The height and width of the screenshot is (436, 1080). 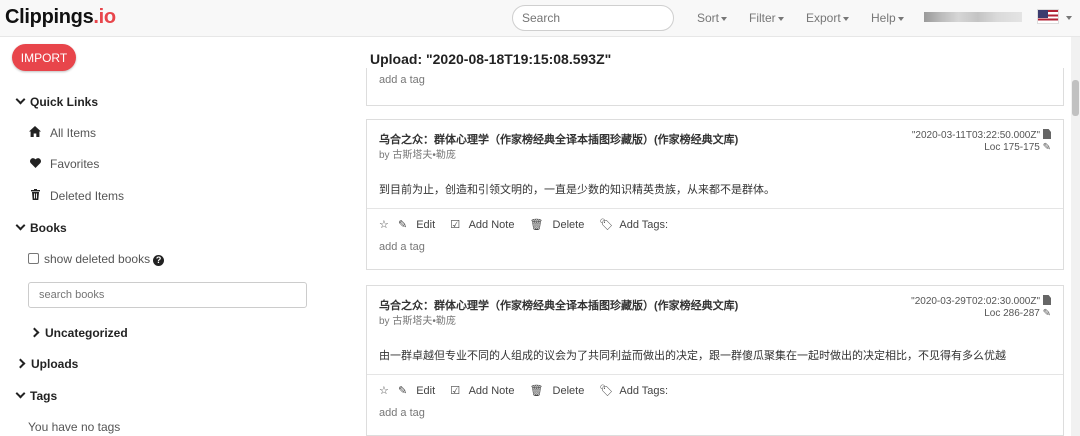 I want to click on add-note-label: Add Note, so click(x=491, y=391).